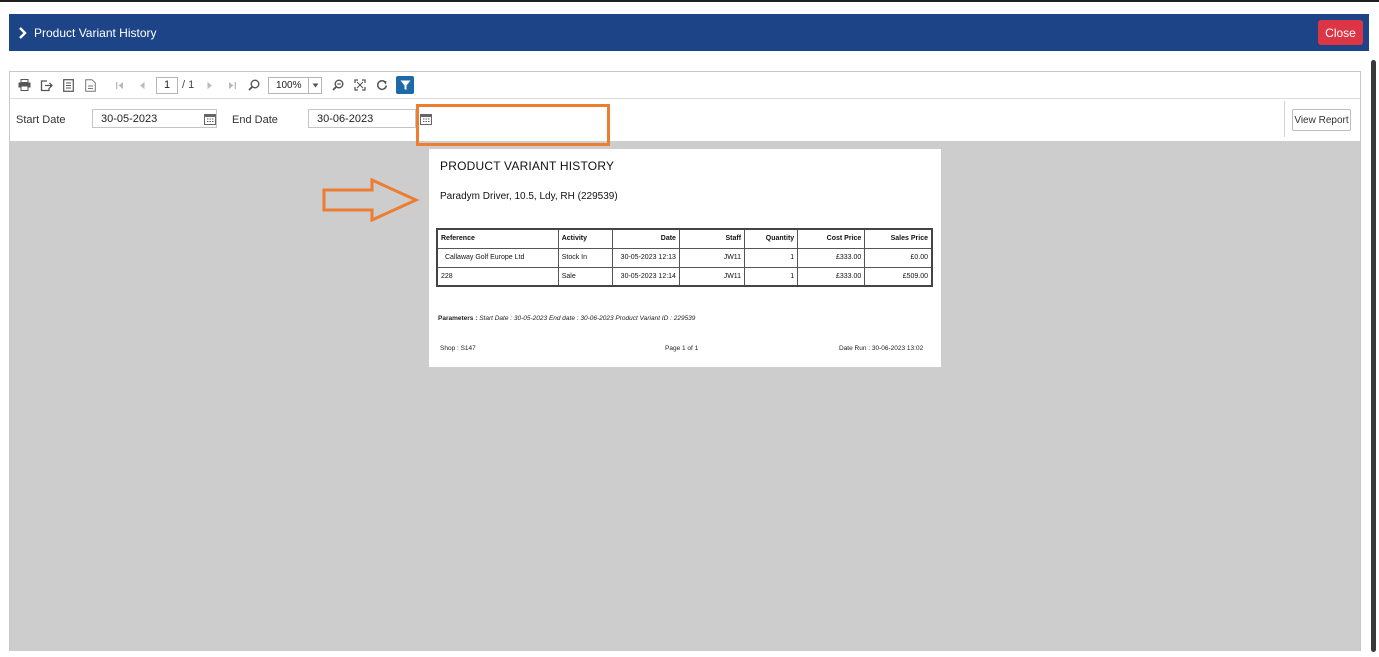 The image size is (1379, 657). I want to click on cell-activity: Stock In, so click(585, 257).